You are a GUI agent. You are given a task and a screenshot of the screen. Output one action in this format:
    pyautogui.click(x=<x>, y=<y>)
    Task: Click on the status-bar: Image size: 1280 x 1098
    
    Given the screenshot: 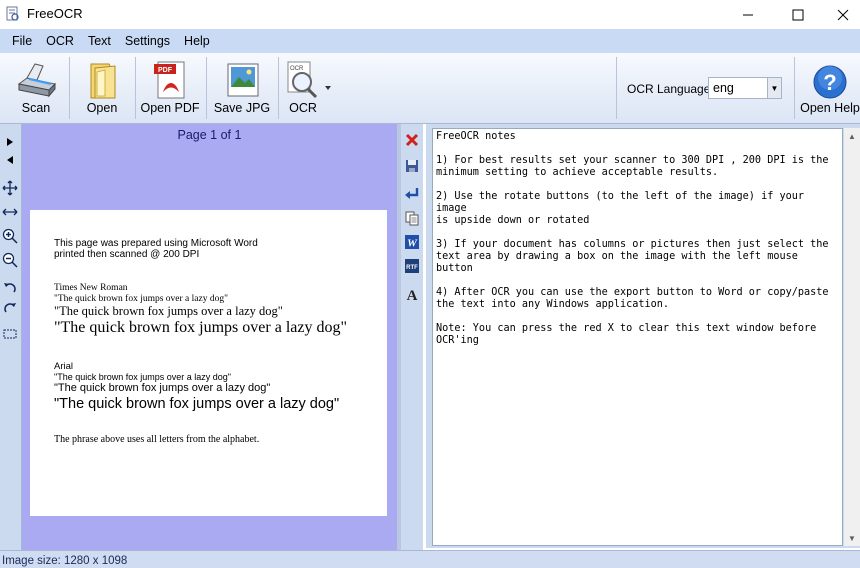 What is the action you would take?
    pyautogui.click(x=430, y=559)
    